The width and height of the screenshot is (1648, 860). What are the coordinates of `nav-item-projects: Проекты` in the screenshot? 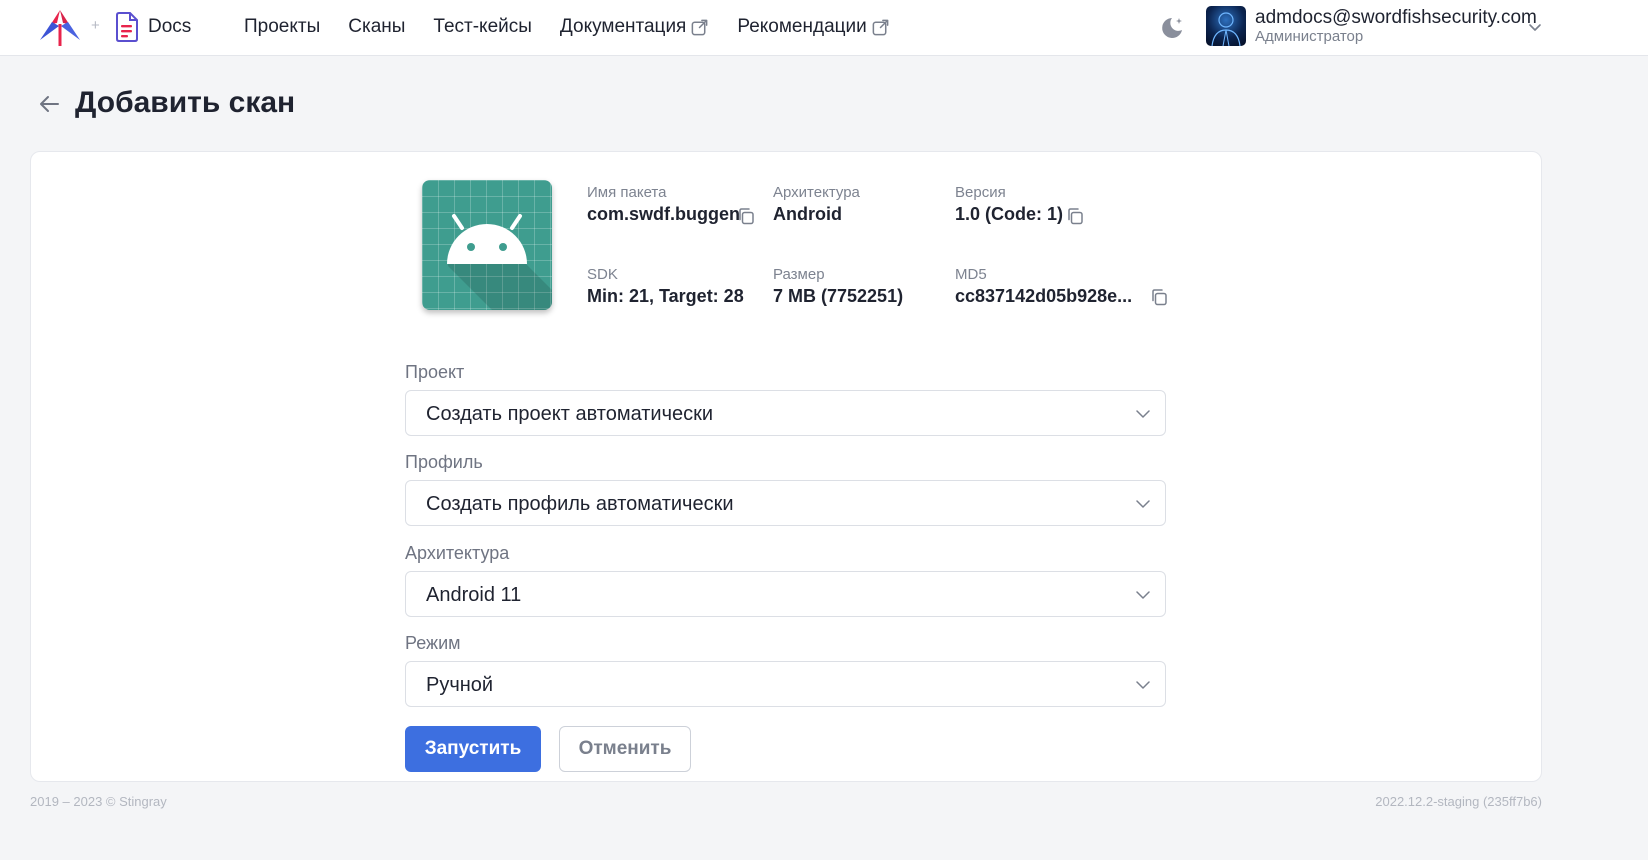 It's located at (282, 27).